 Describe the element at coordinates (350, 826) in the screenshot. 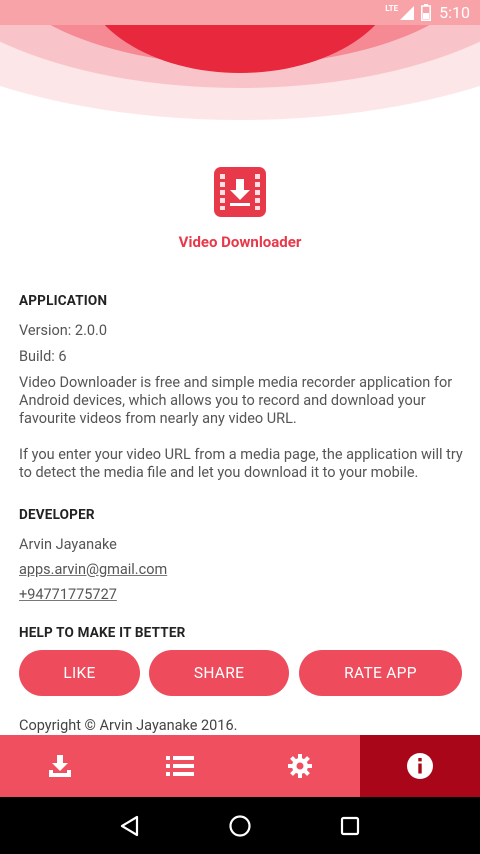

I see `recents-icon` at that location.